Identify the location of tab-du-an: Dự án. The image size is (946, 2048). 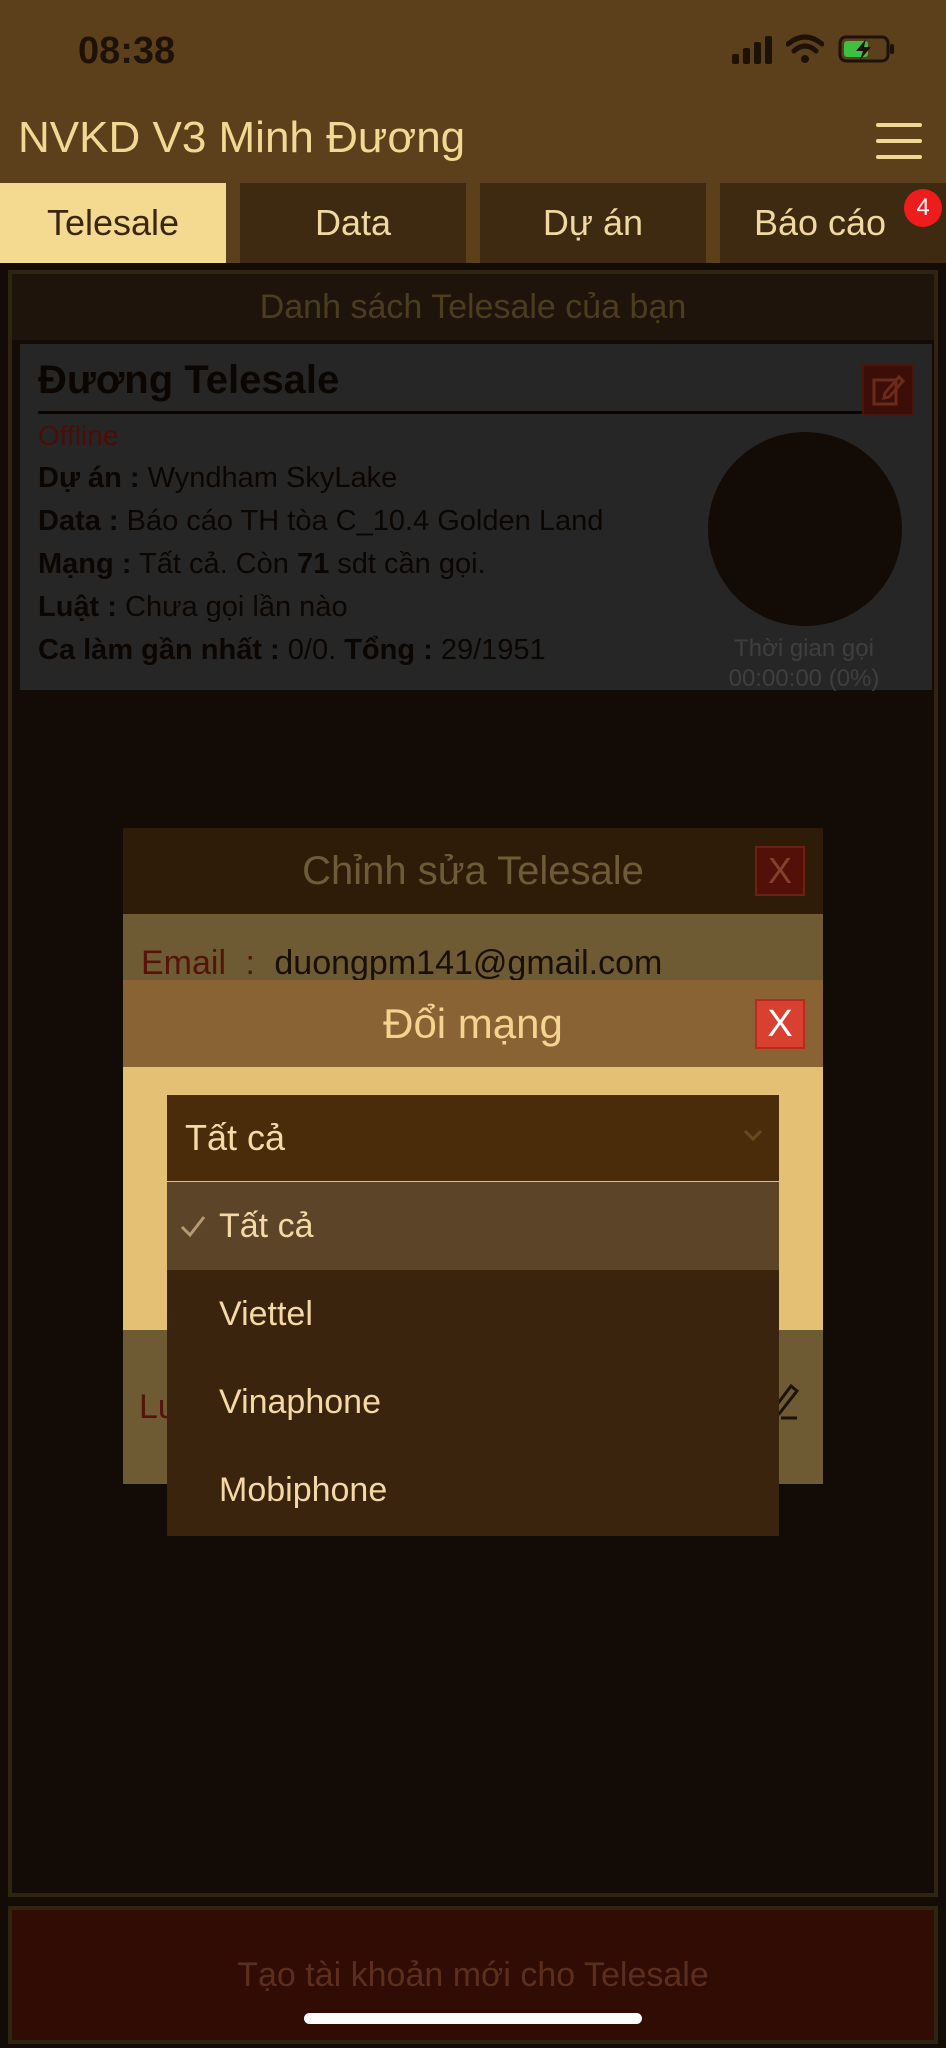
(593, 223).